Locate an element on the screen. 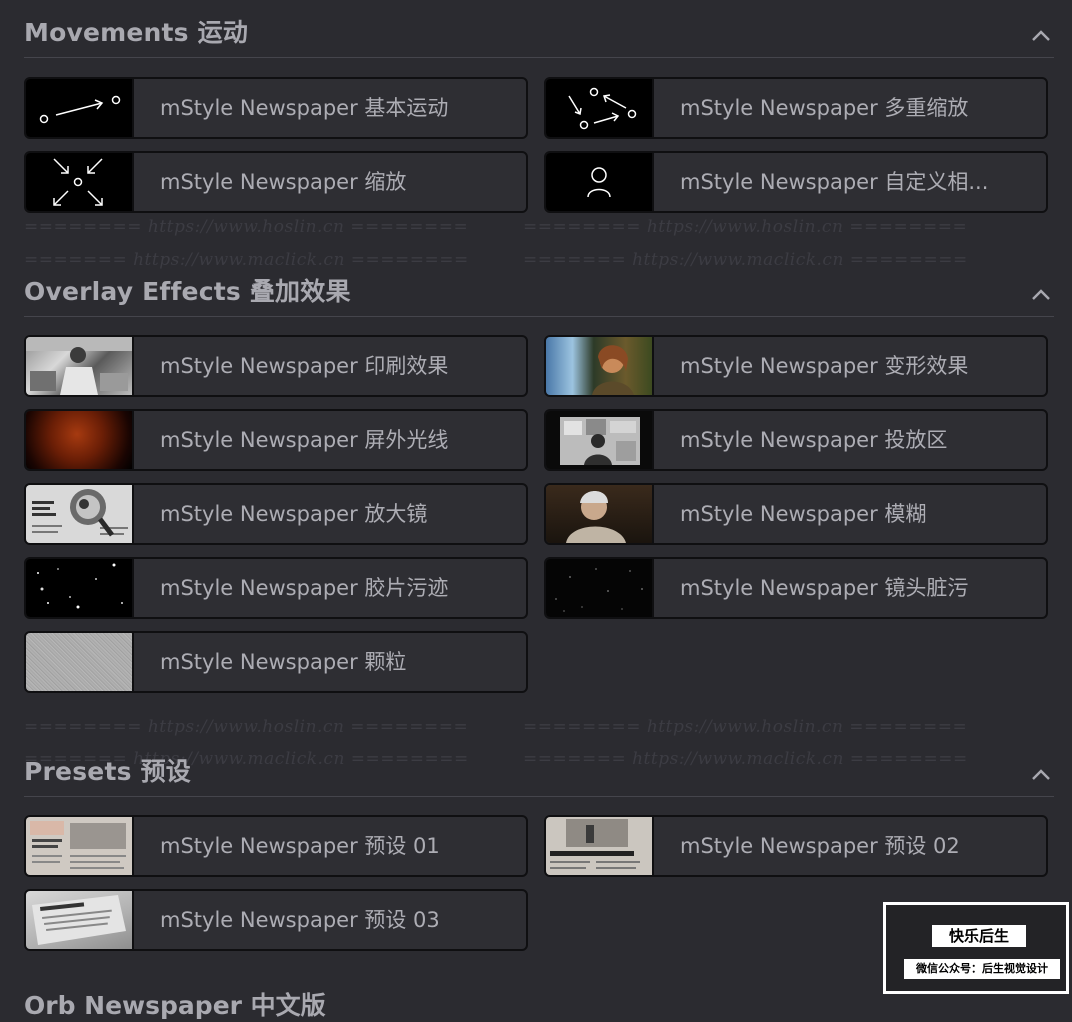  magnifier-thumbnail is located at coordinates (80, 514).